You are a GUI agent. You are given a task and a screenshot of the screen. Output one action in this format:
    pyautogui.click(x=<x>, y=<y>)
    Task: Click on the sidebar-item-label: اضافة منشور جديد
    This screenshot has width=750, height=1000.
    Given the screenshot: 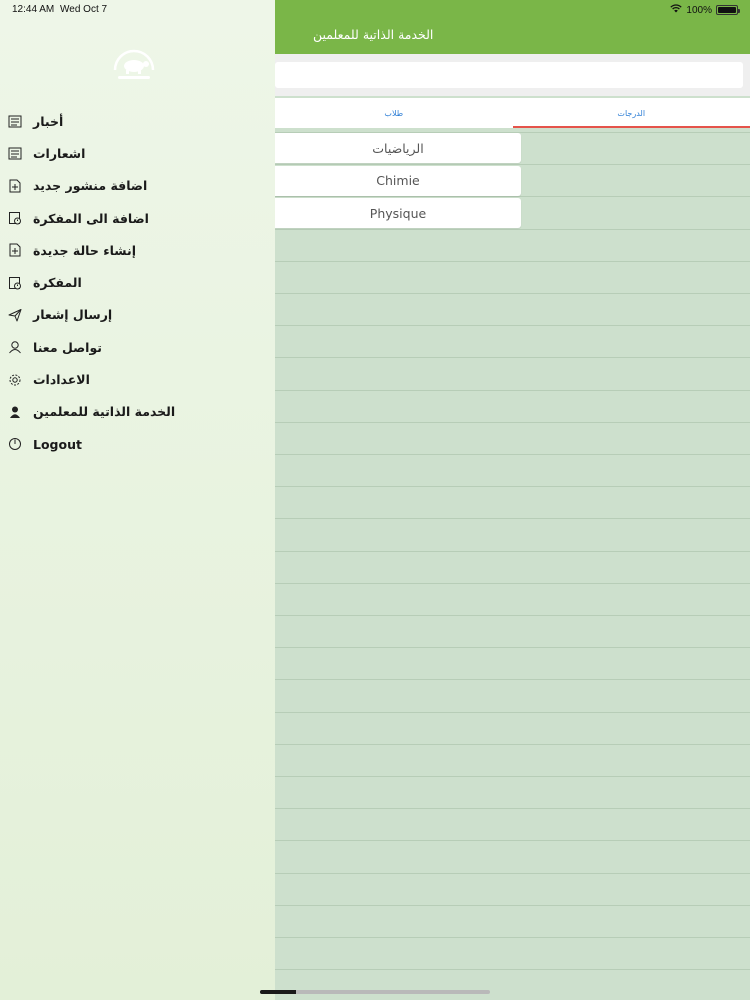 What is the action you would take?
    pyautogui.click(x=90, y=186)
    